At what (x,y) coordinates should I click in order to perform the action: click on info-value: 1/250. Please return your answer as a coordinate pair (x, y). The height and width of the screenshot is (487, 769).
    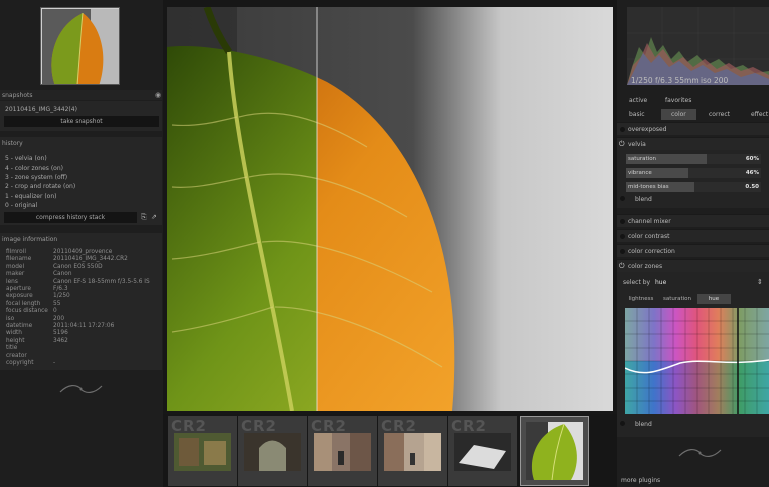
    Looking at the image, I should click on (61, 296).